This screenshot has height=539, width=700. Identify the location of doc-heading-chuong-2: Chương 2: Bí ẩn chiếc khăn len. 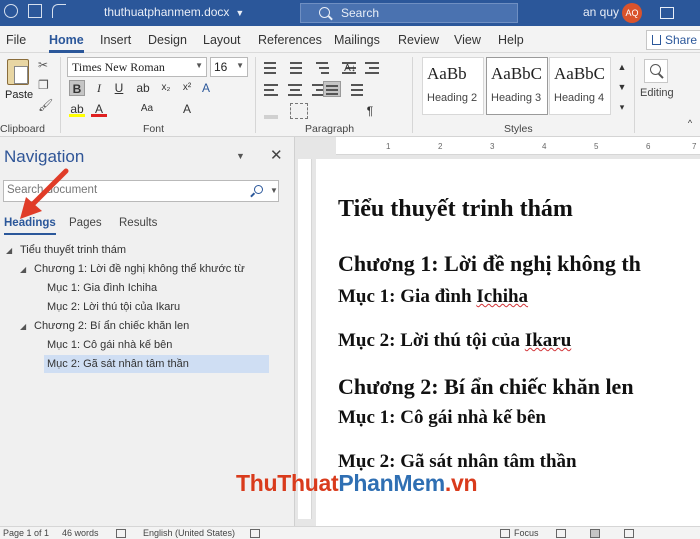
(486, 387).